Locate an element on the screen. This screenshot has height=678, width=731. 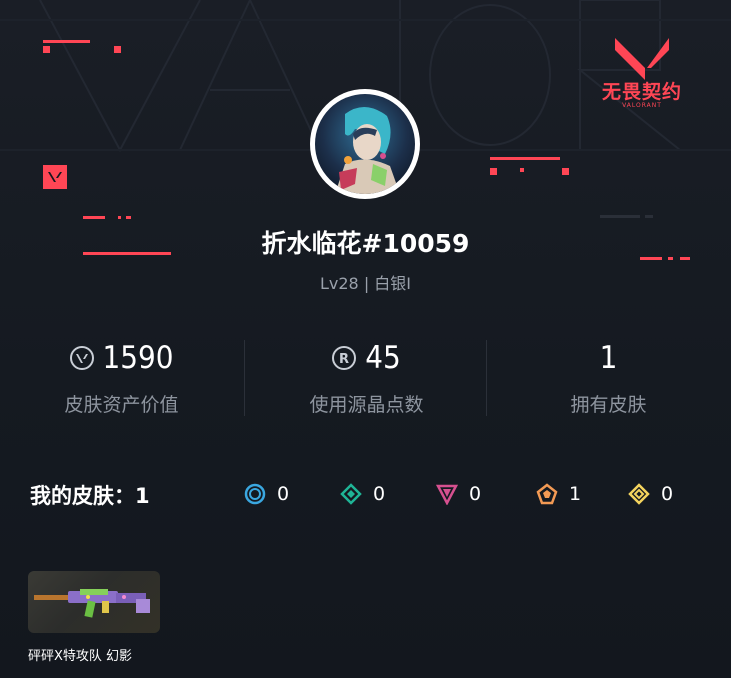
stat-label: 使用源晶点数 is located at coordinates (366, 405).